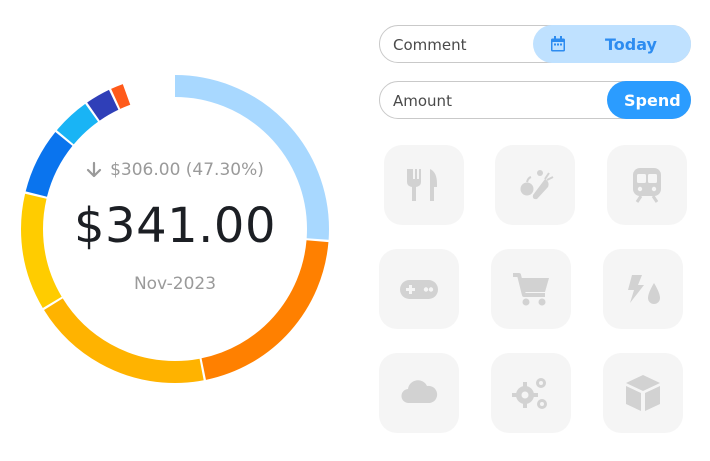 The image size is (710, 461). I want to click on comment-field: Comment Today, so click(535, 44).